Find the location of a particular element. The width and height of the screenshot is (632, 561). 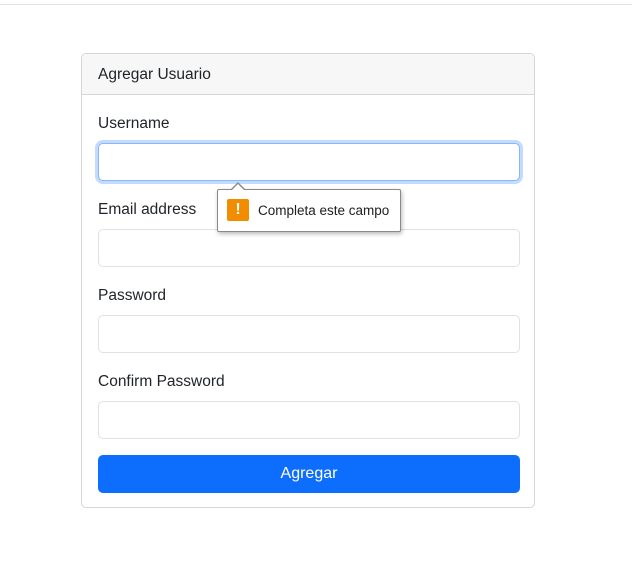

card-header: Agregar Usuario is located at coordinates (308, 74).